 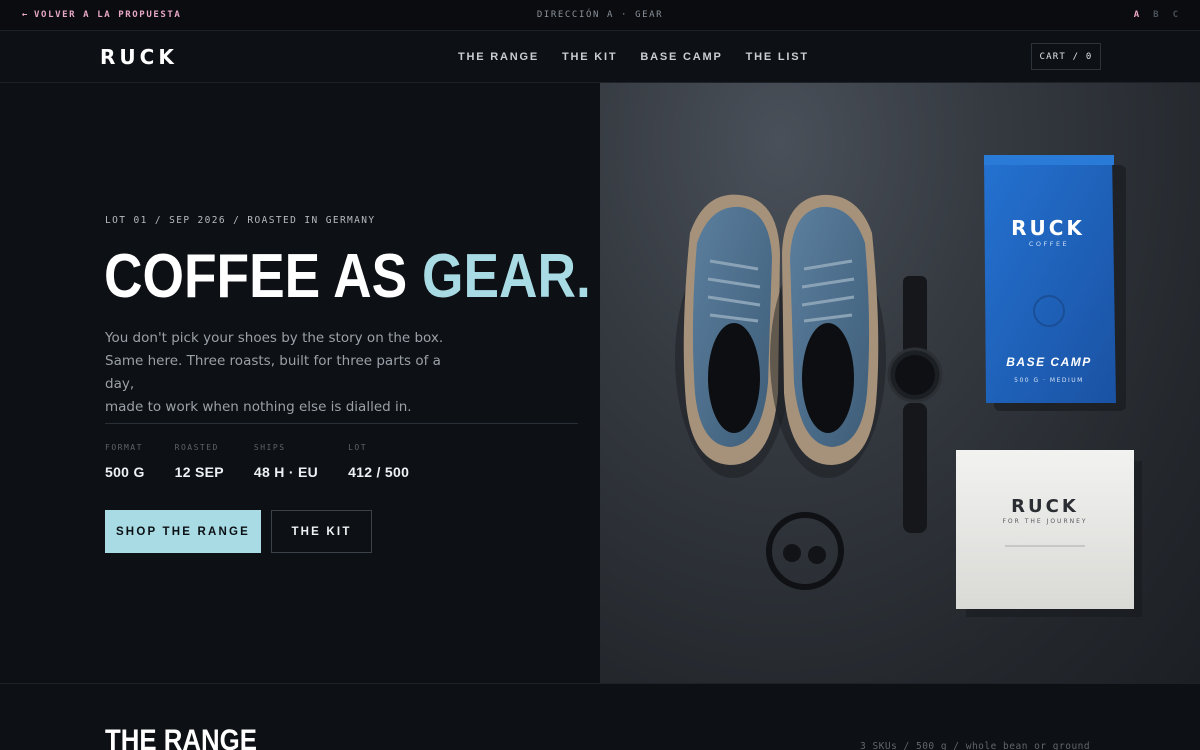 What do you see at coordinates (125, 472) in the screenshot?
I see `spec-value: 500 G` at bounding box center [125, 472].